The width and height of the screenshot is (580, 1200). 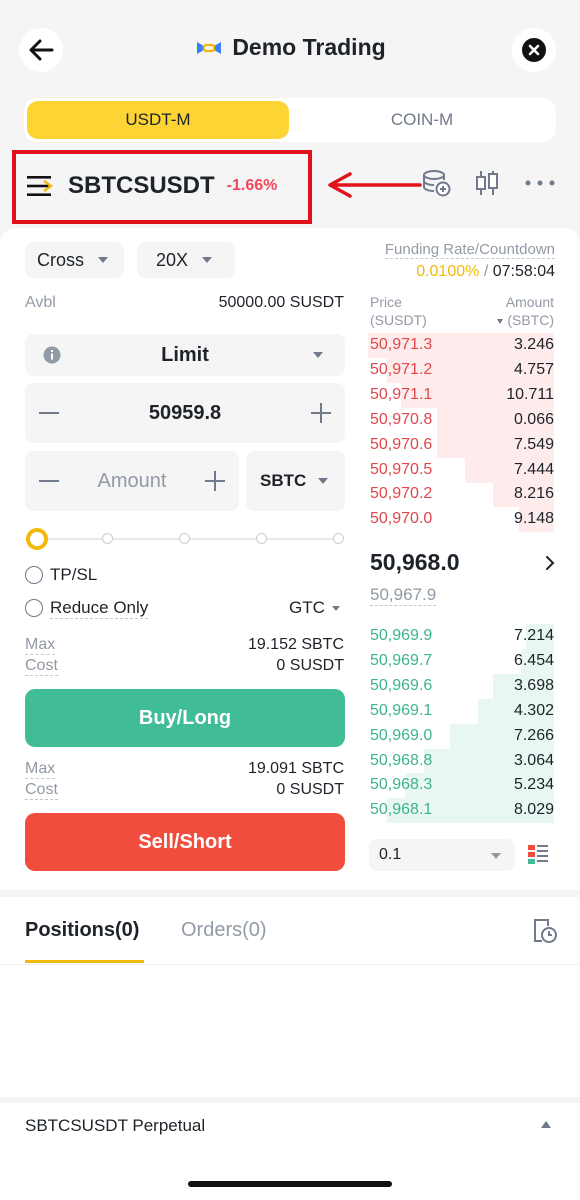 What do you see at coordinates (290, 49) in the screenshot?
I see `top-bar: Demo Trading` at bounding box center [290, 49].